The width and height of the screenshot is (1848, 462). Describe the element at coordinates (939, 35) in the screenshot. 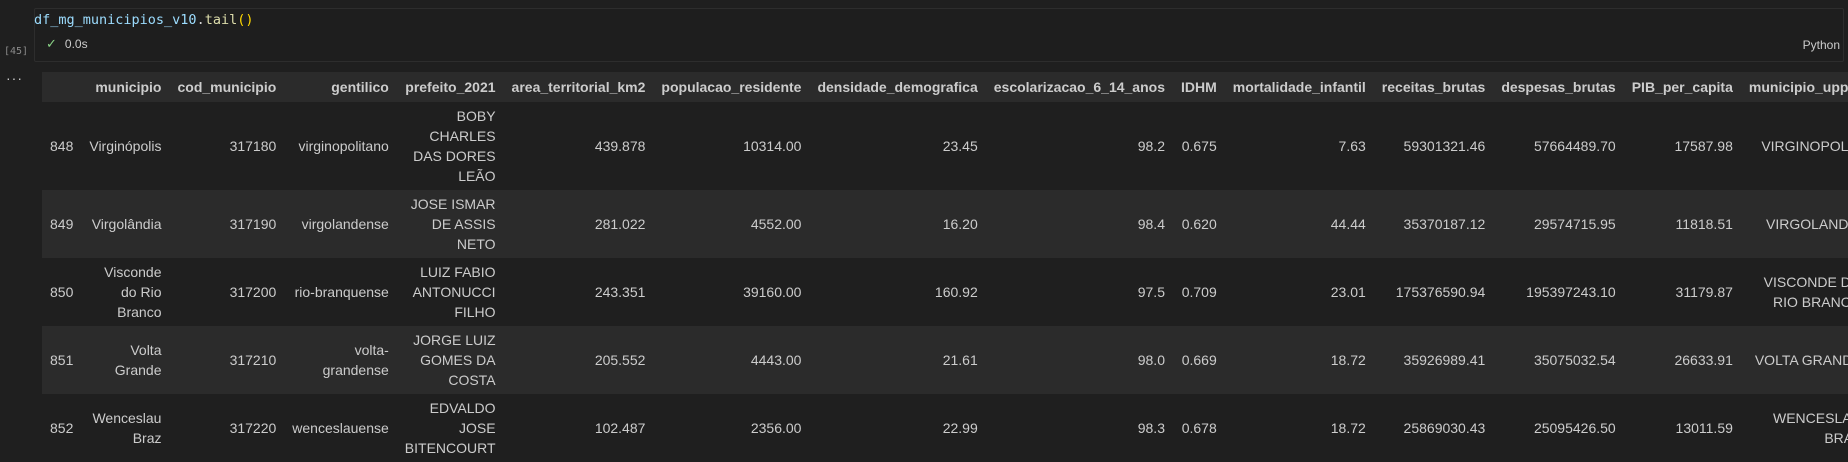

I see `code-cell` at that location.